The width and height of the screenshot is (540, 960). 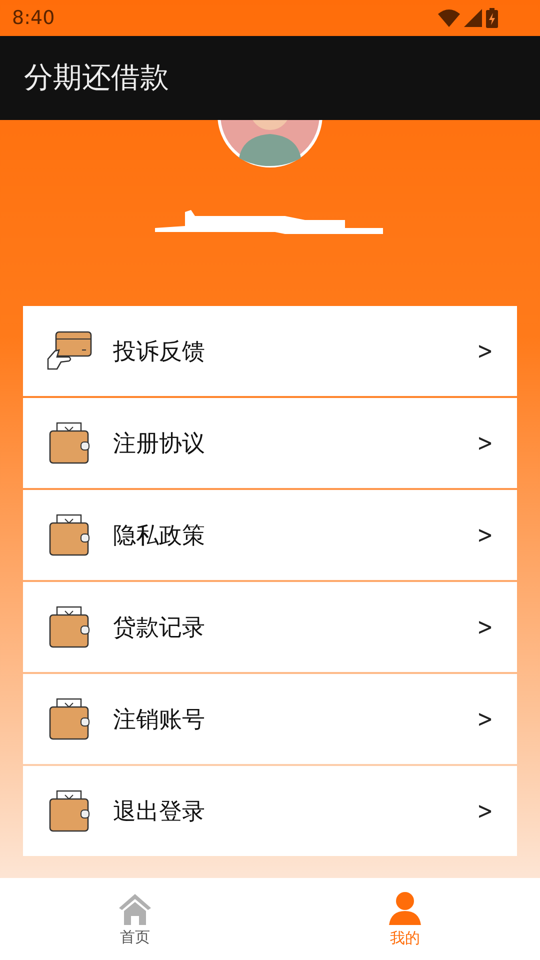 I want to click on menu-item: 注销账号 >, so click(x=270, y=719).